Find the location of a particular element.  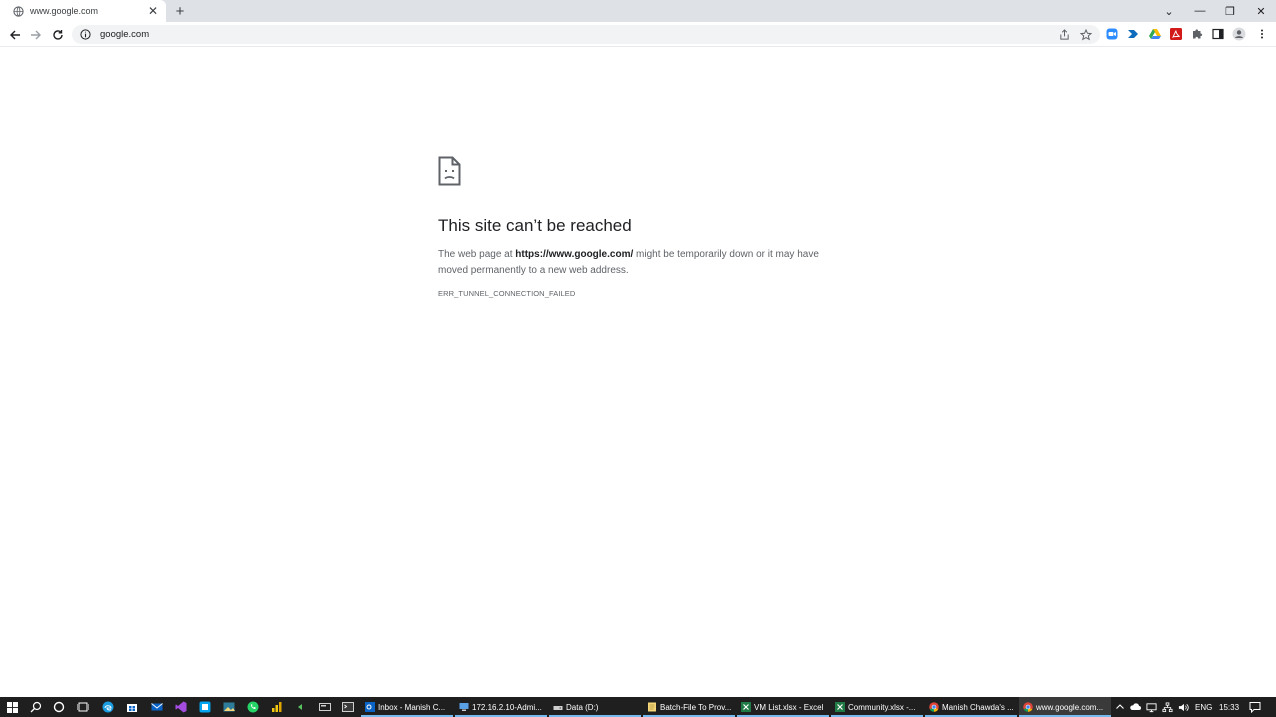

back-button is located at coordinates (14, 34).